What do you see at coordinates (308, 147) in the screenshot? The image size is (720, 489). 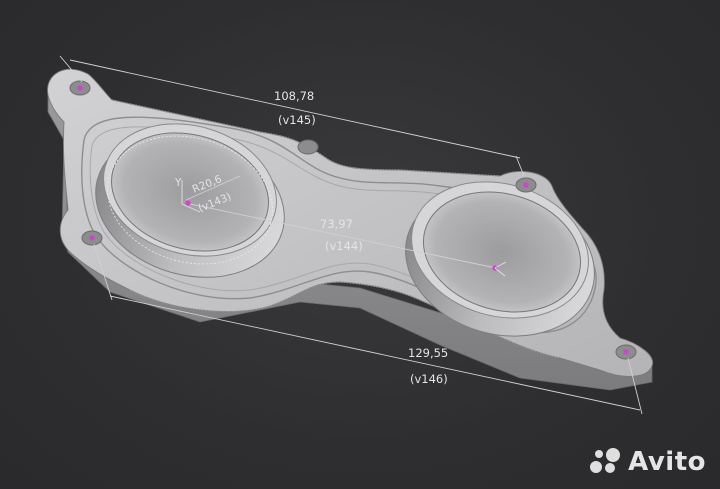 I see `bolt-hole-top-center` at bounding box center [308, 147].